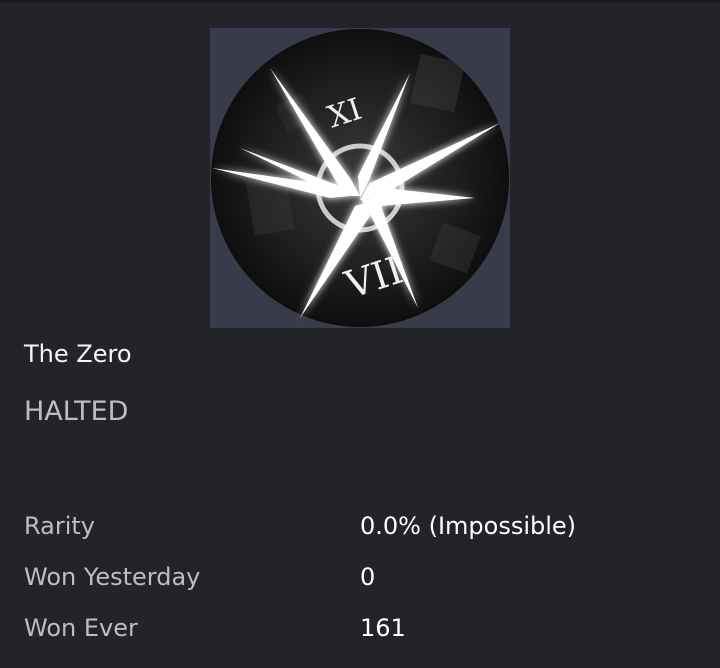 This screenshot has width=720, height=668. Describe the element at coordinates (360, 1) in the screenshot. I see `top-divider` at that location.